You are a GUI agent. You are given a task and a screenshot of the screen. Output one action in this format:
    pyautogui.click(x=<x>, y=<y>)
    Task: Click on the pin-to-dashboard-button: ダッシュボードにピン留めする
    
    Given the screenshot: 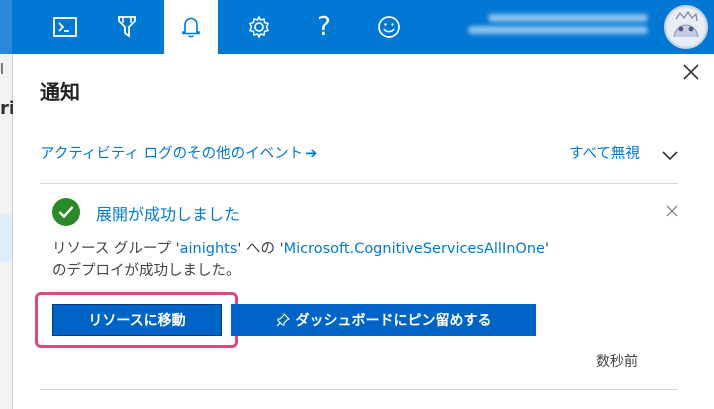 What is the action you would take?
    pyautogui.click(x=383, y=320)
    